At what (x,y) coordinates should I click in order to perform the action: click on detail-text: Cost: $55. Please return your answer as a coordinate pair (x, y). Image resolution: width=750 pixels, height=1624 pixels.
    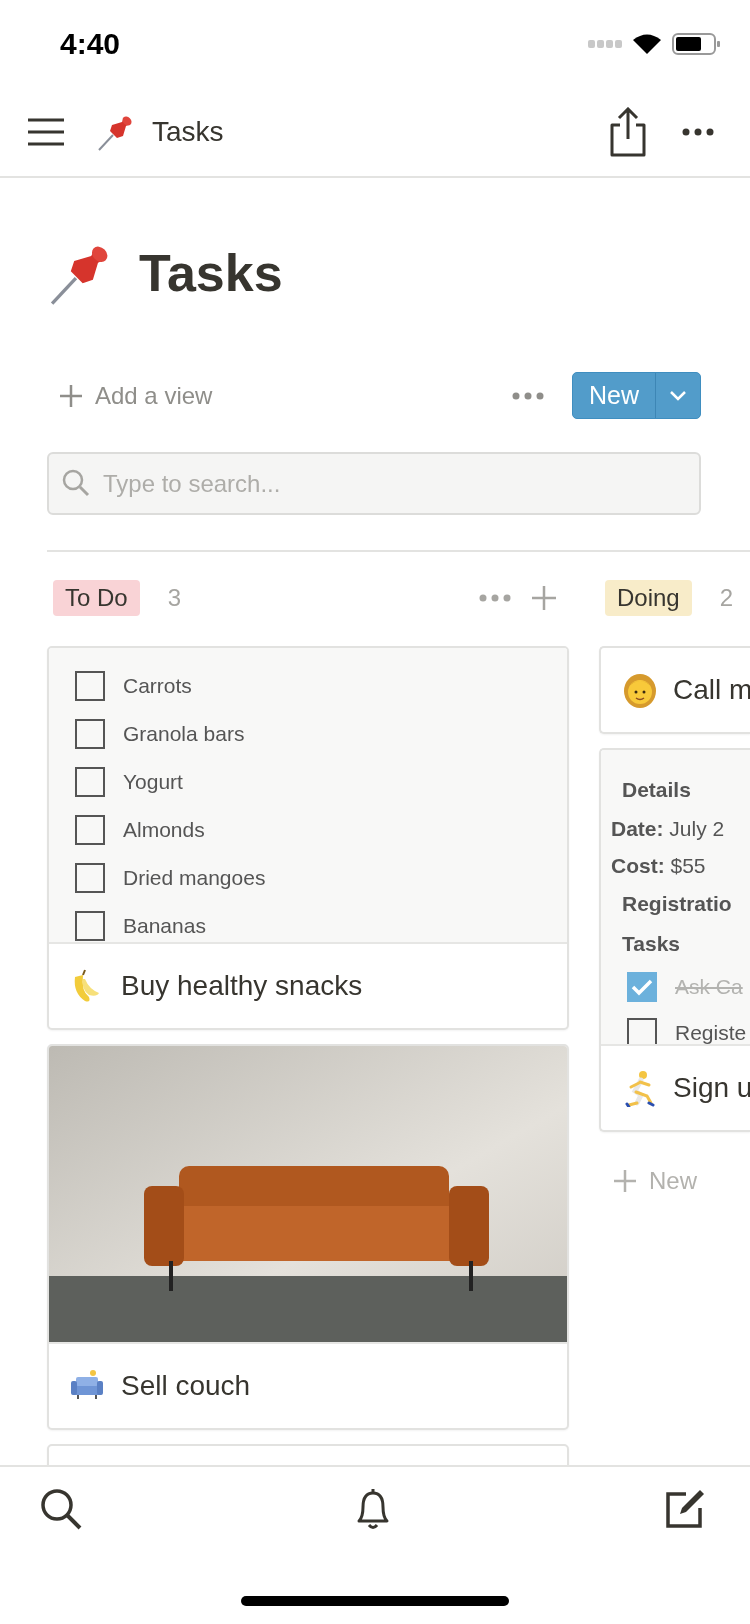
    Looking at the image, I should click on (659, 866).